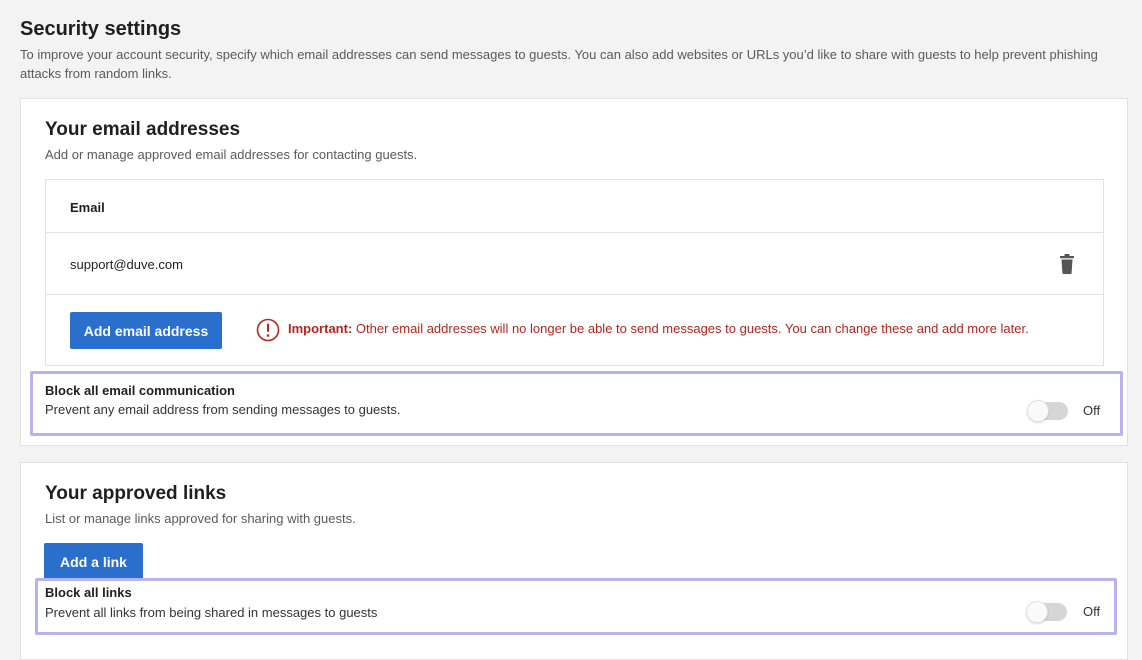 The height and width of the screenshot is (660, 1142). What do you see at coordinates (1067, 264) in the screenshot?
I see `trash-icon` at bounding box center [1067, 264].